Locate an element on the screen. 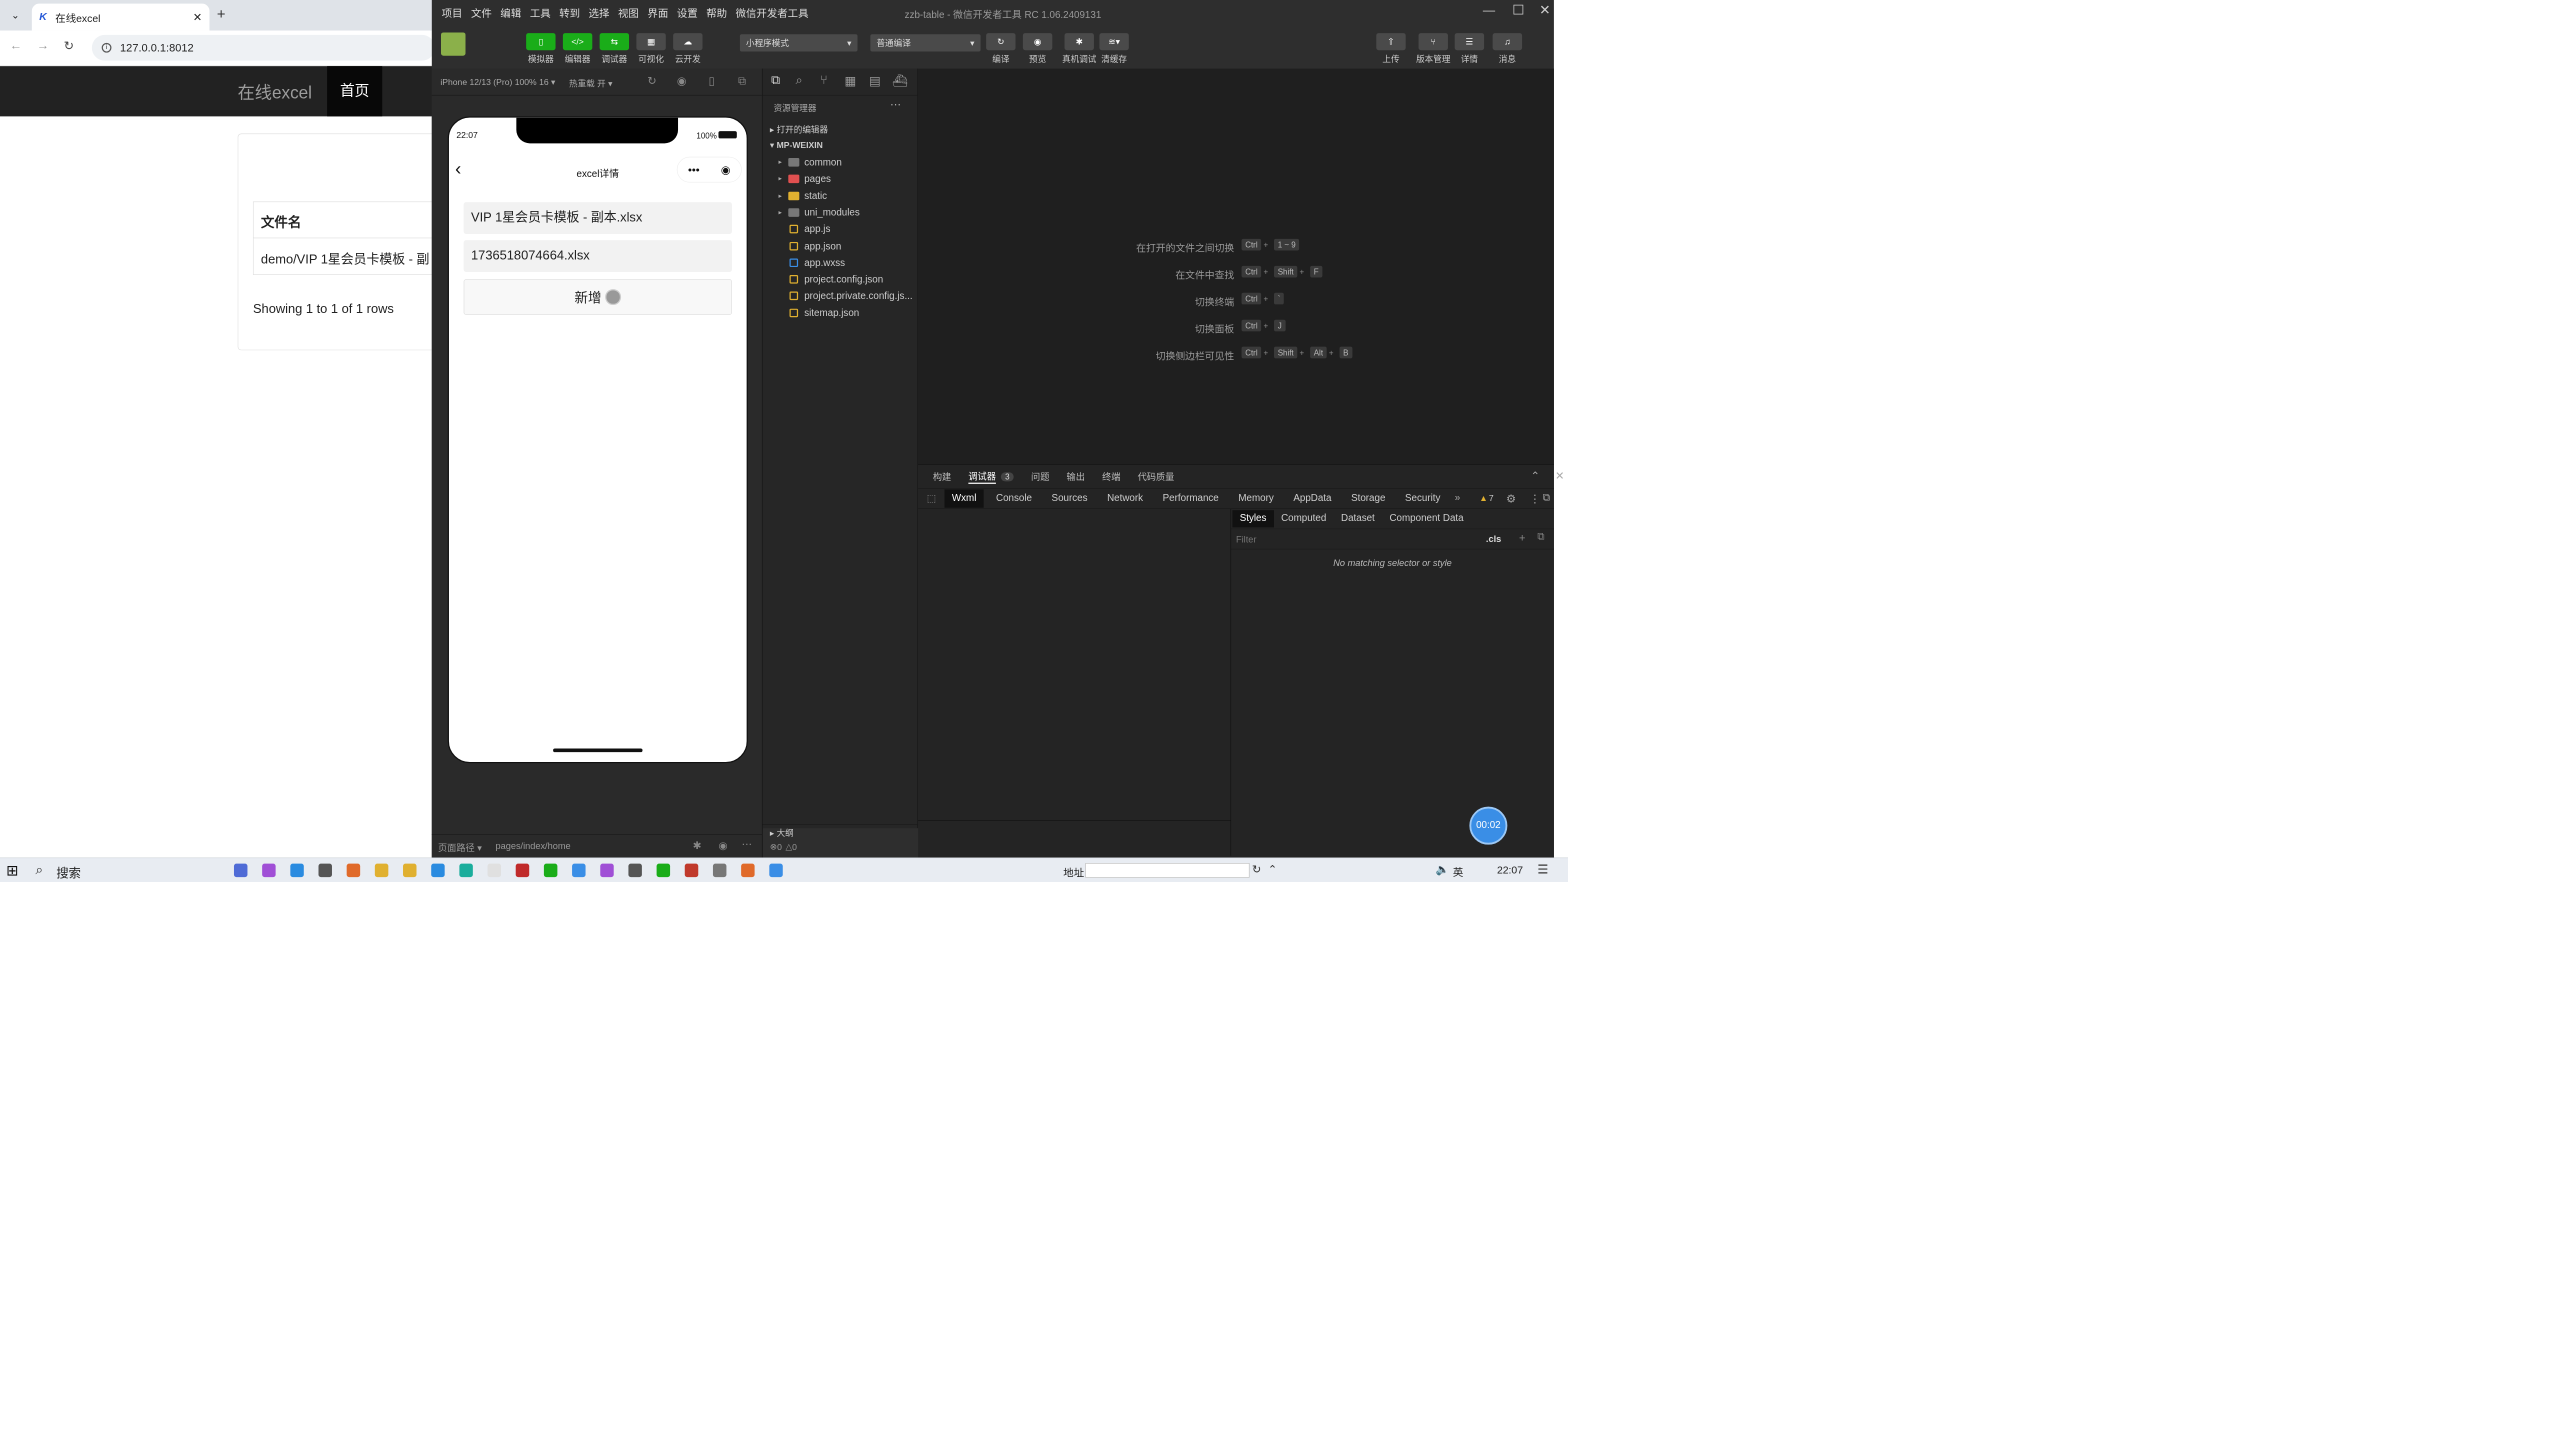  panel-tab: Wxml is located at coordinates (964, 498).